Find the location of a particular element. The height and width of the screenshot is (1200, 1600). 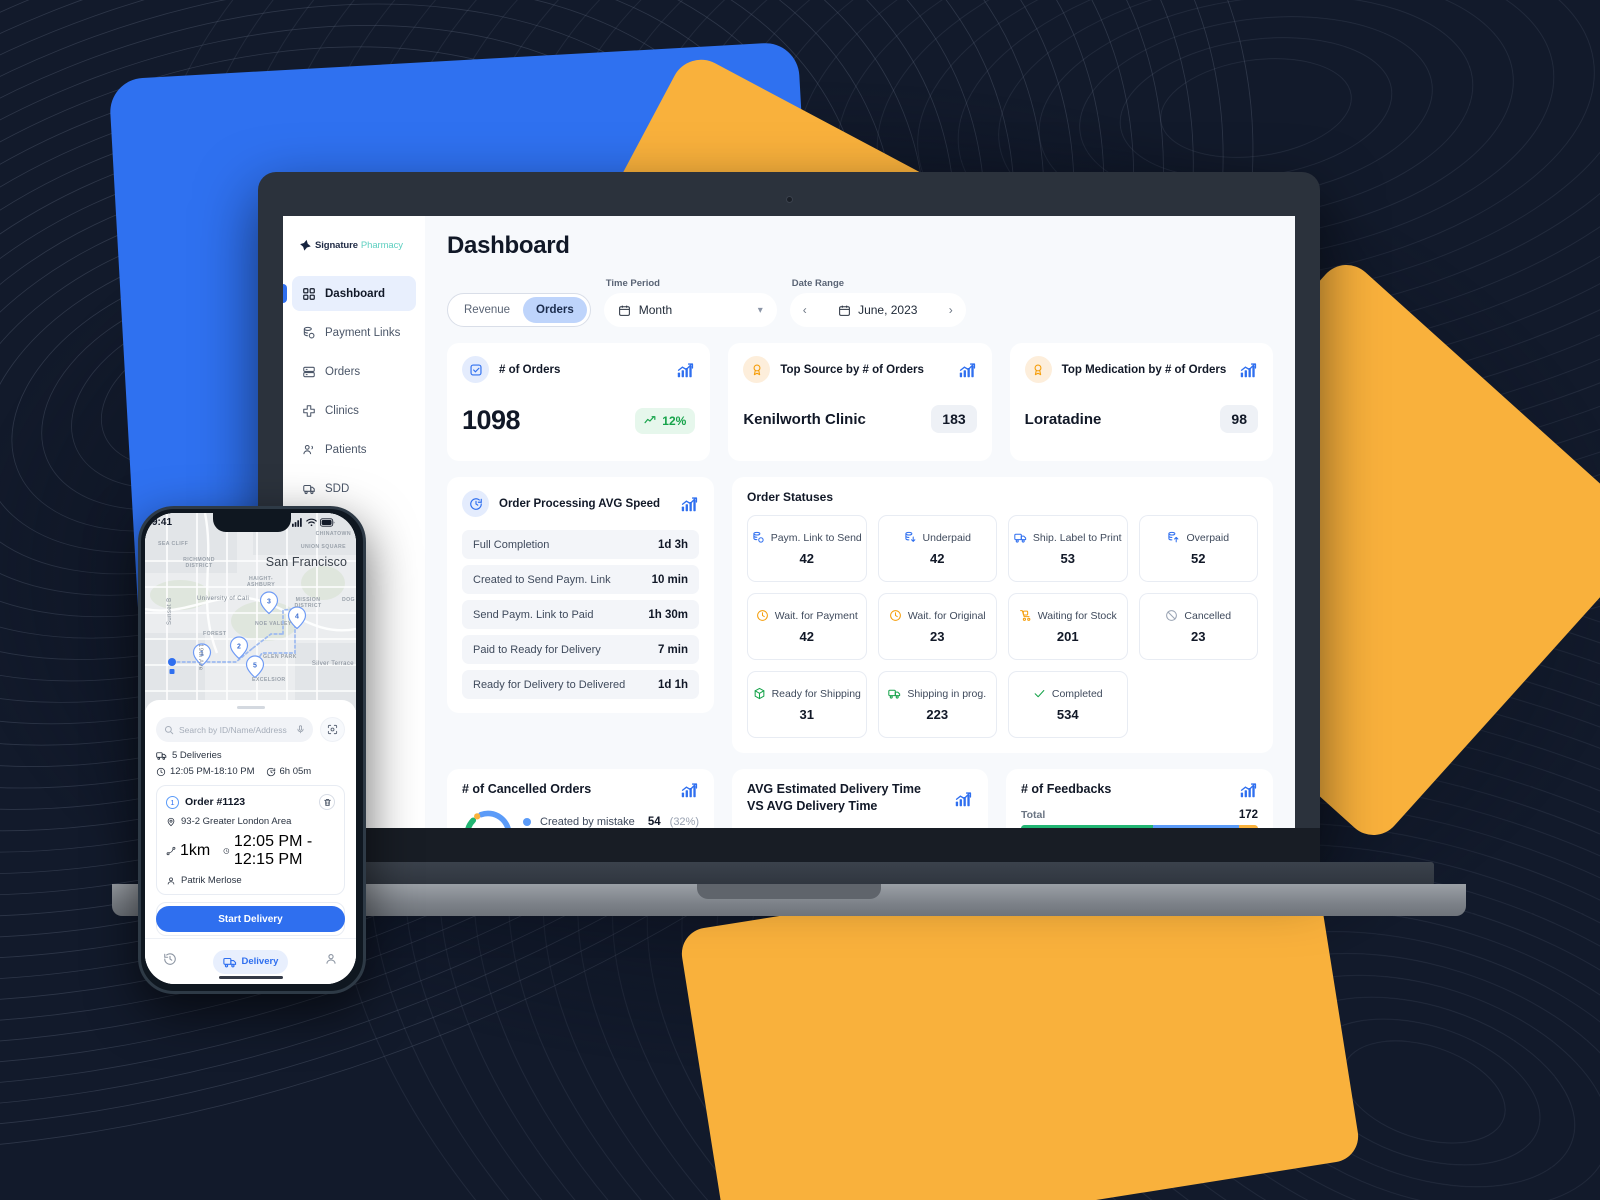

grid-icon is located at coordinates (309, 293).